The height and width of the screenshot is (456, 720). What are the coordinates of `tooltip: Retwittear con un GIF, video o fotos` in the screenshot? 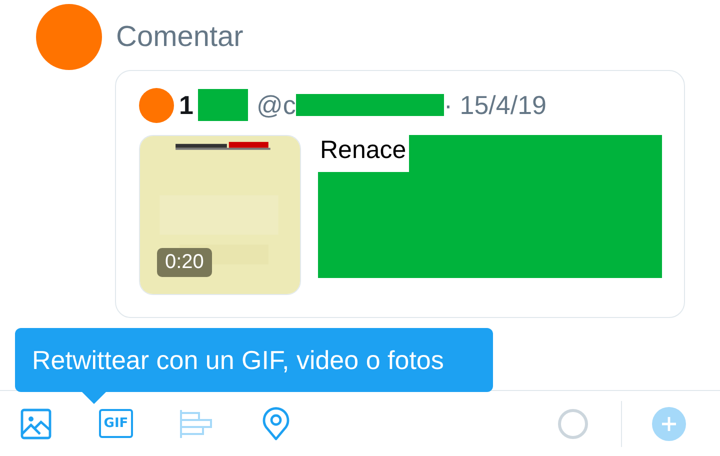 It's located at (254, 360).